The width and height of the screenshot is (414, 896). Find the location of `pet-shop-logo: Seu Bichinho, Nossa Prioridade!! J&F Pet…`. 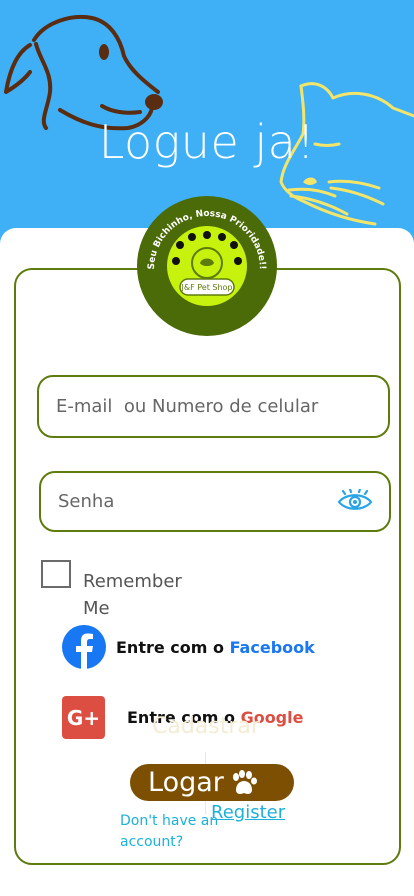

pet-shop-logo: Seu Bichinho, Nossa Prioridade!! J&F Pet… is located at coordinates (207, 266).